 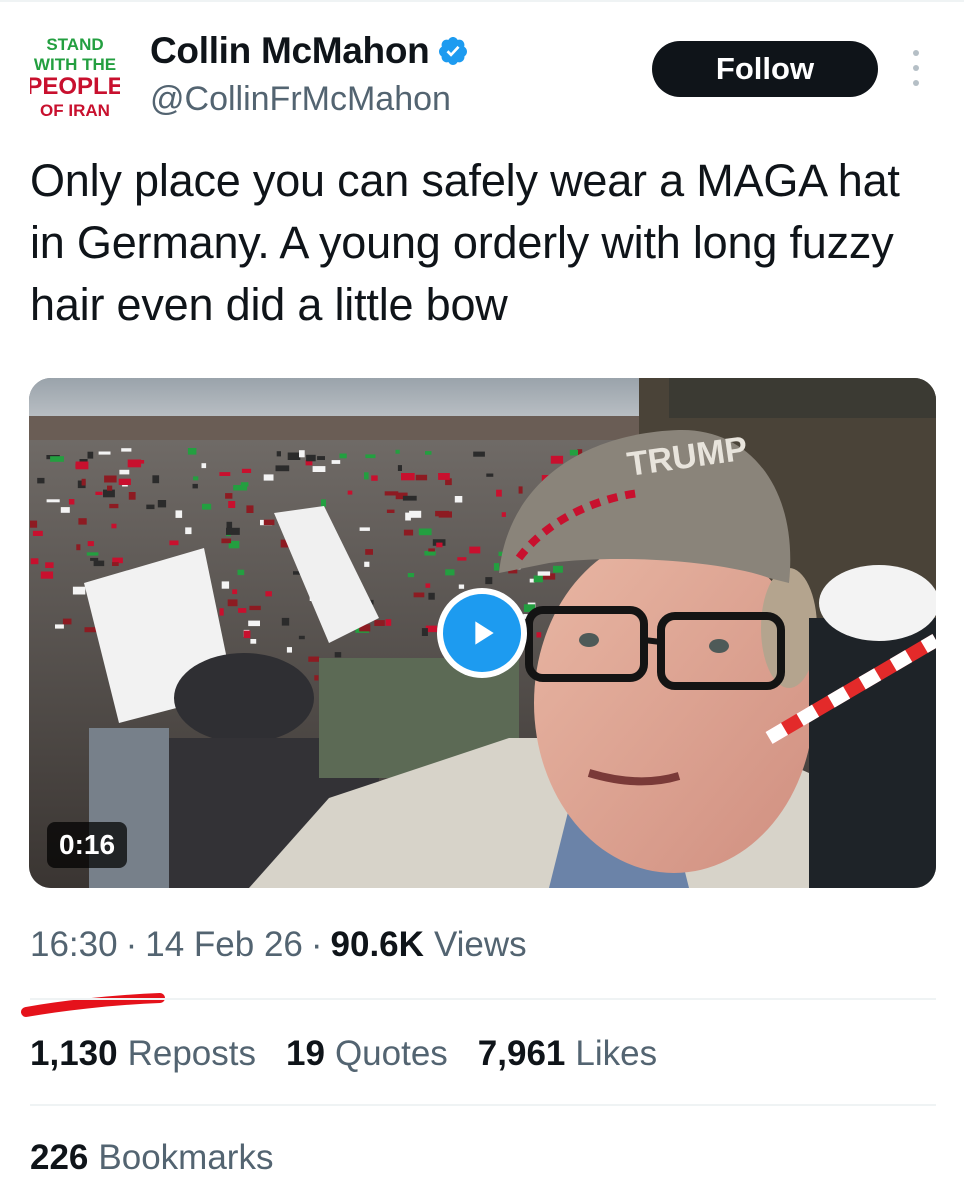 I want to click on avatar-logo: STAND WITH THE PEOPLE OF IRAN, so click(x=75, y=77).